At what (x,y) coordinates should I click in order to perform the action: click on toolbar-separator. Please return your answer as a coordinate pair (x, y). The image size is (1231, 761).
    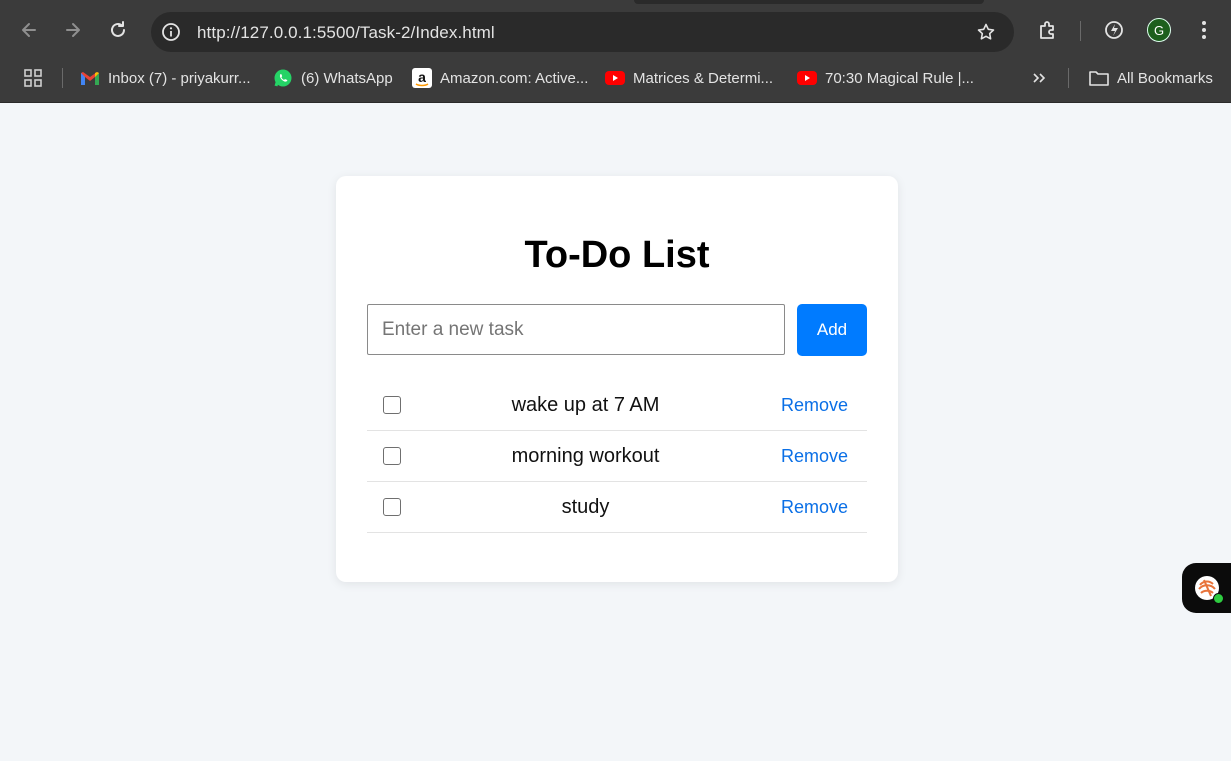
    Looking at the image, I should click on (1080, 31).